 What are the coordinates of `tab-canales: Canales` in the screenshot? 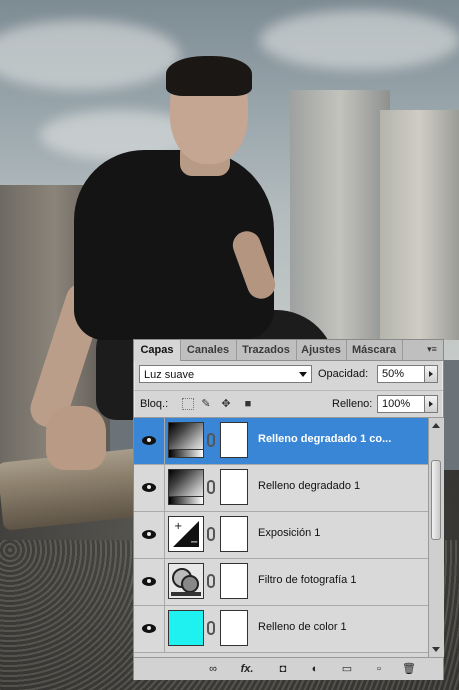 It's located at (208, 350).